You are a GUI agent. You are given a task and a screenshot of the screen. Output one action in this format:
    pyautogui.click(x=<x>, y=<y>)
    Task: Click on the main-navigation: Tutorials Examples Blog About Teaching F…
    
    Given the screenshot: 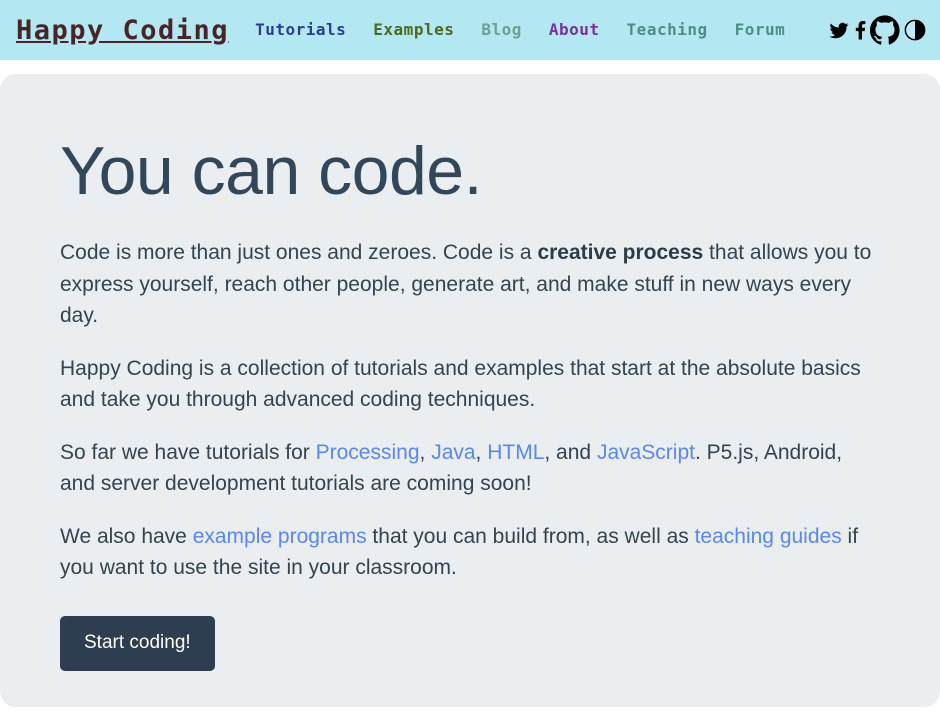 What is the action you would take?
    pyautogui.click(x=541, y=30)
    